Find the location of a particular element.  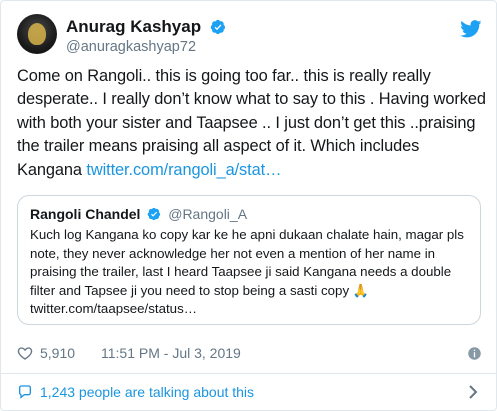

conversation-footer: 1,243 people are talking about this is located at coordinates (249, 392).